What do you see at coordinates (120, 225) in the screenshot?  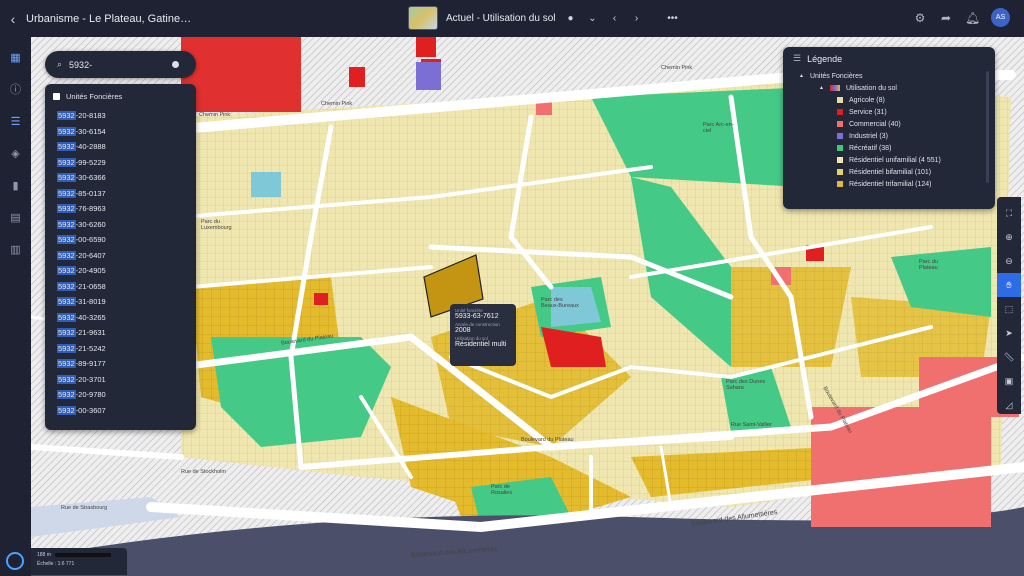 I see `result-item: 5932 -30-6260` at bounding box center [120, 225].